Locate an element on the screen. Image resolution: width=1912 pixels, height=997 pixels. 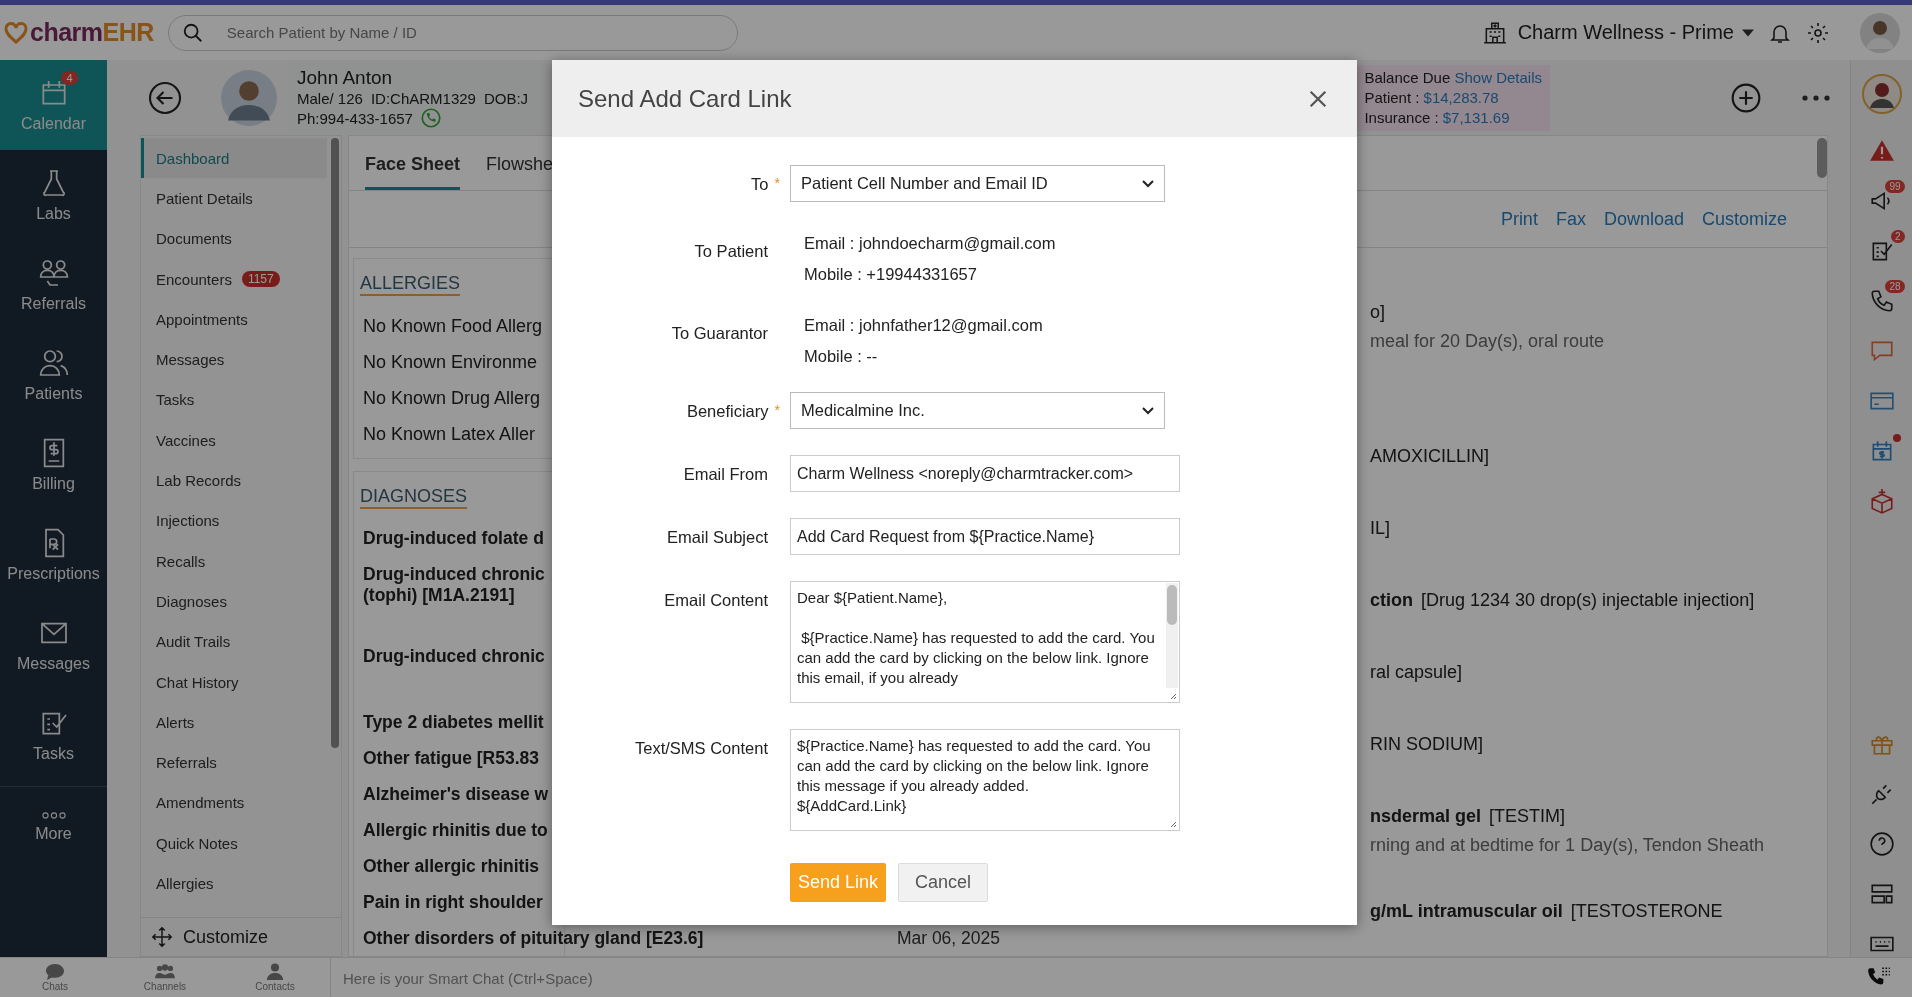
nav-item: Patients is located at coordinates (53, 375).